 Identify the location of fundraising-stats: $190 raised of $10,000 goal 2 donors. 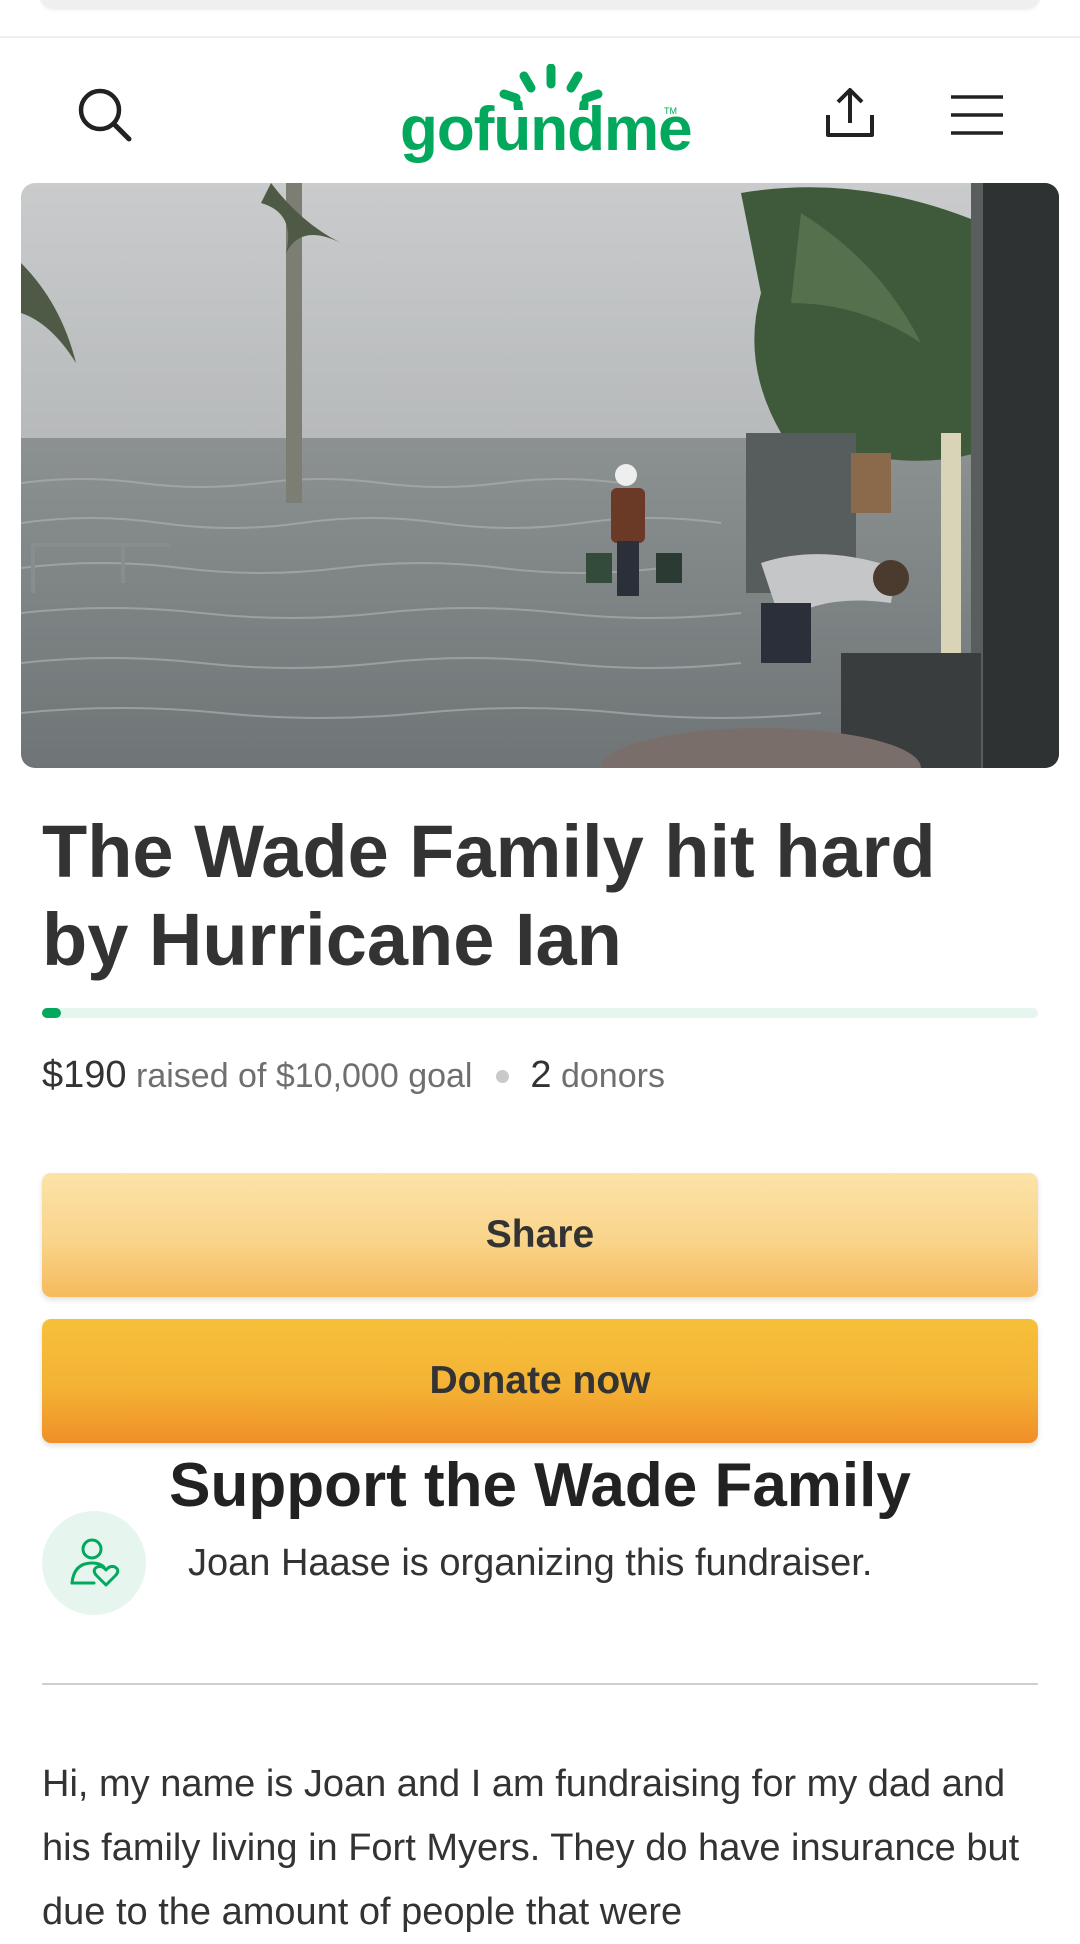
(542, 1079).